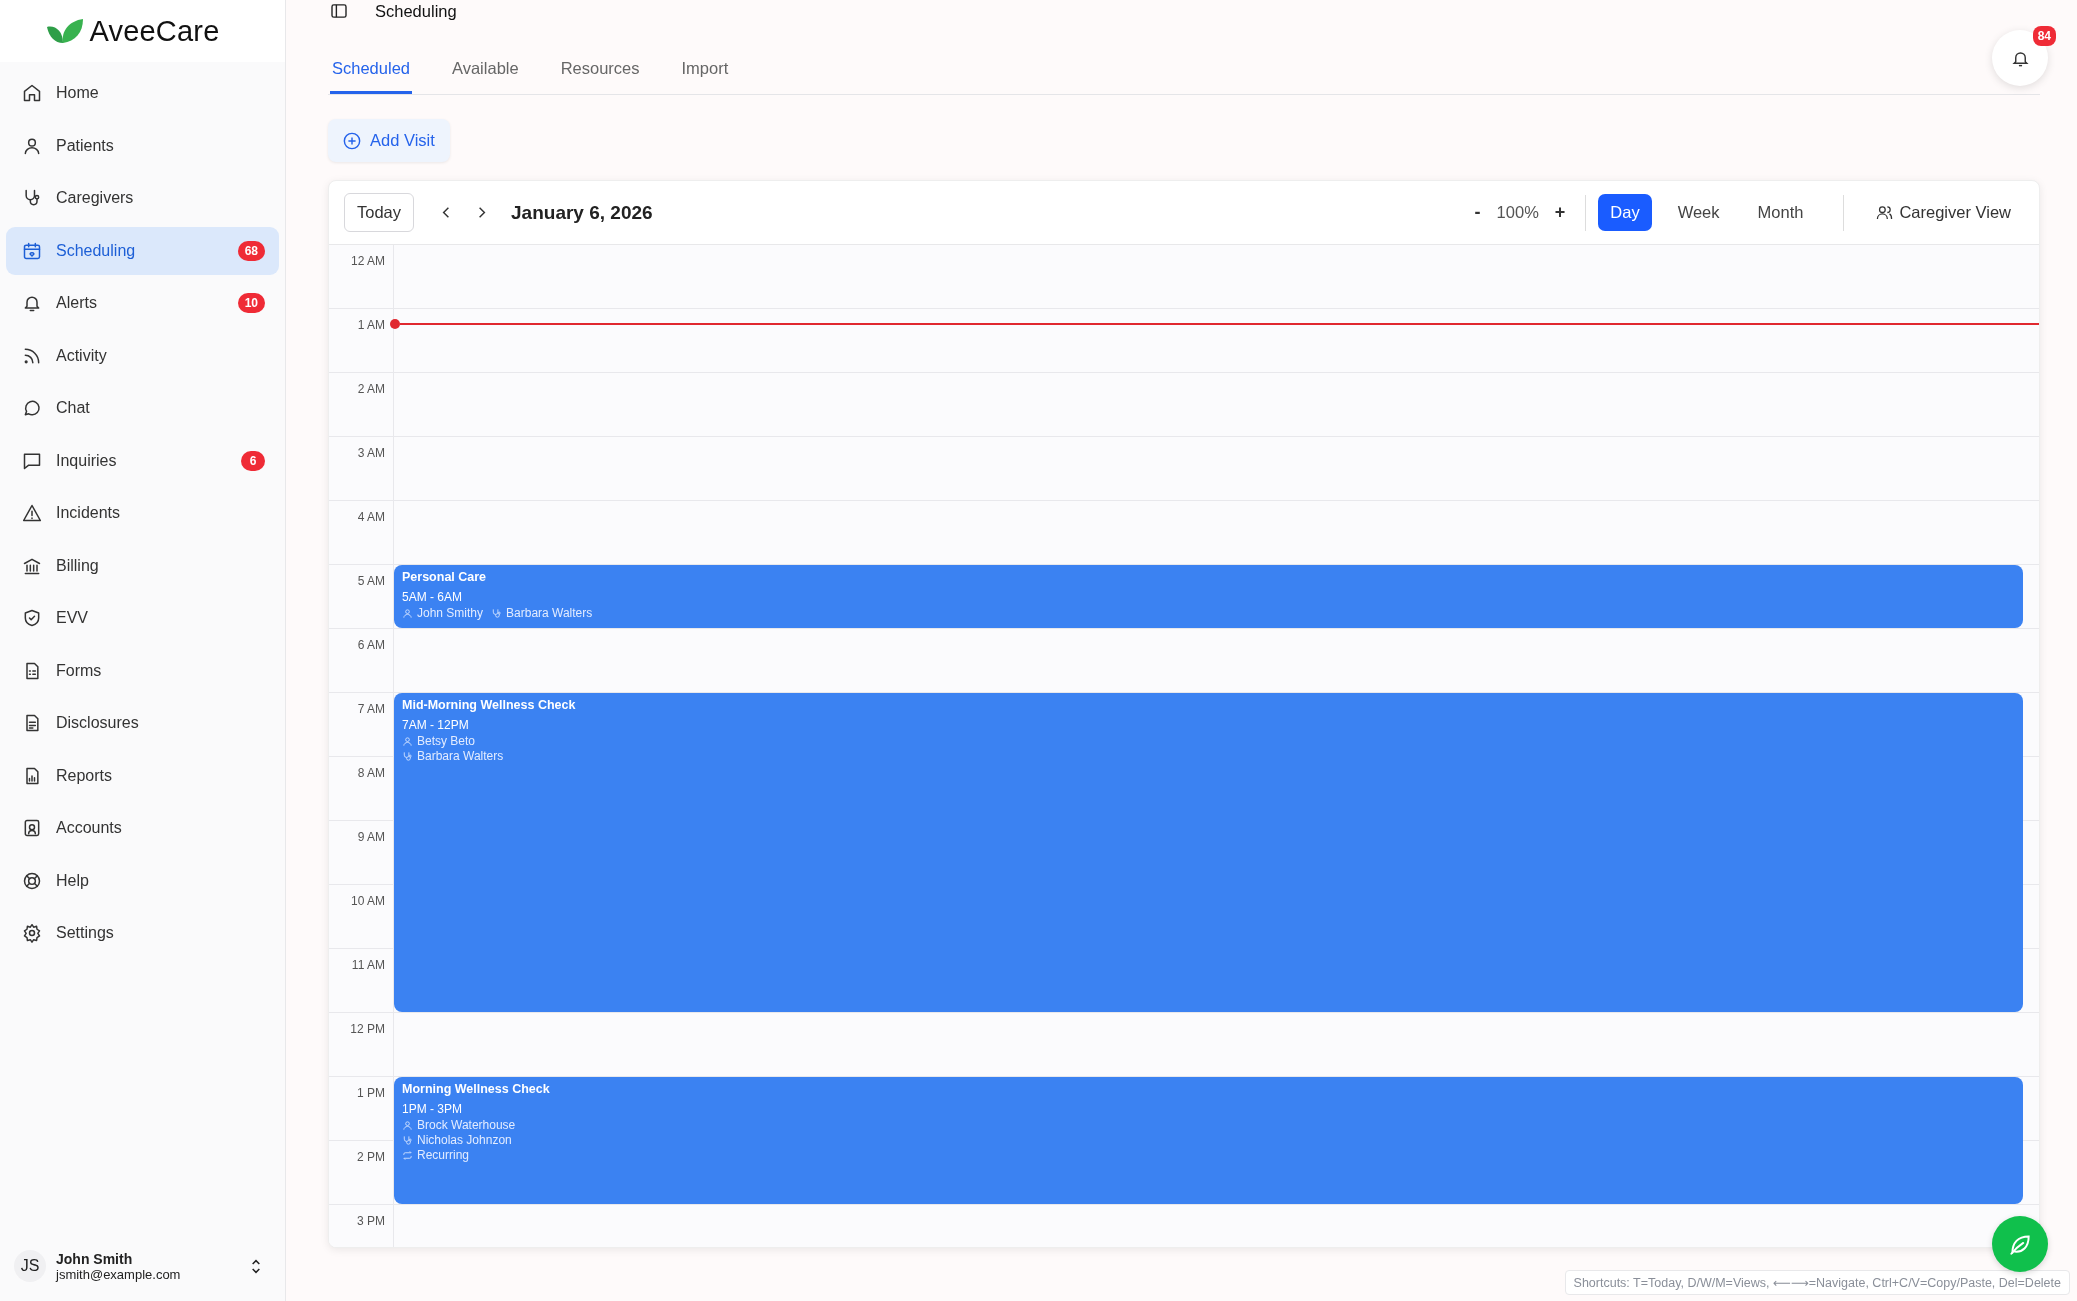 The width and height of the screenshot is (2077, 1301). What do you see at coordinates (251, 250) in the screenshot?
I see `count-badge: 68` at bounding box center [251, 250].